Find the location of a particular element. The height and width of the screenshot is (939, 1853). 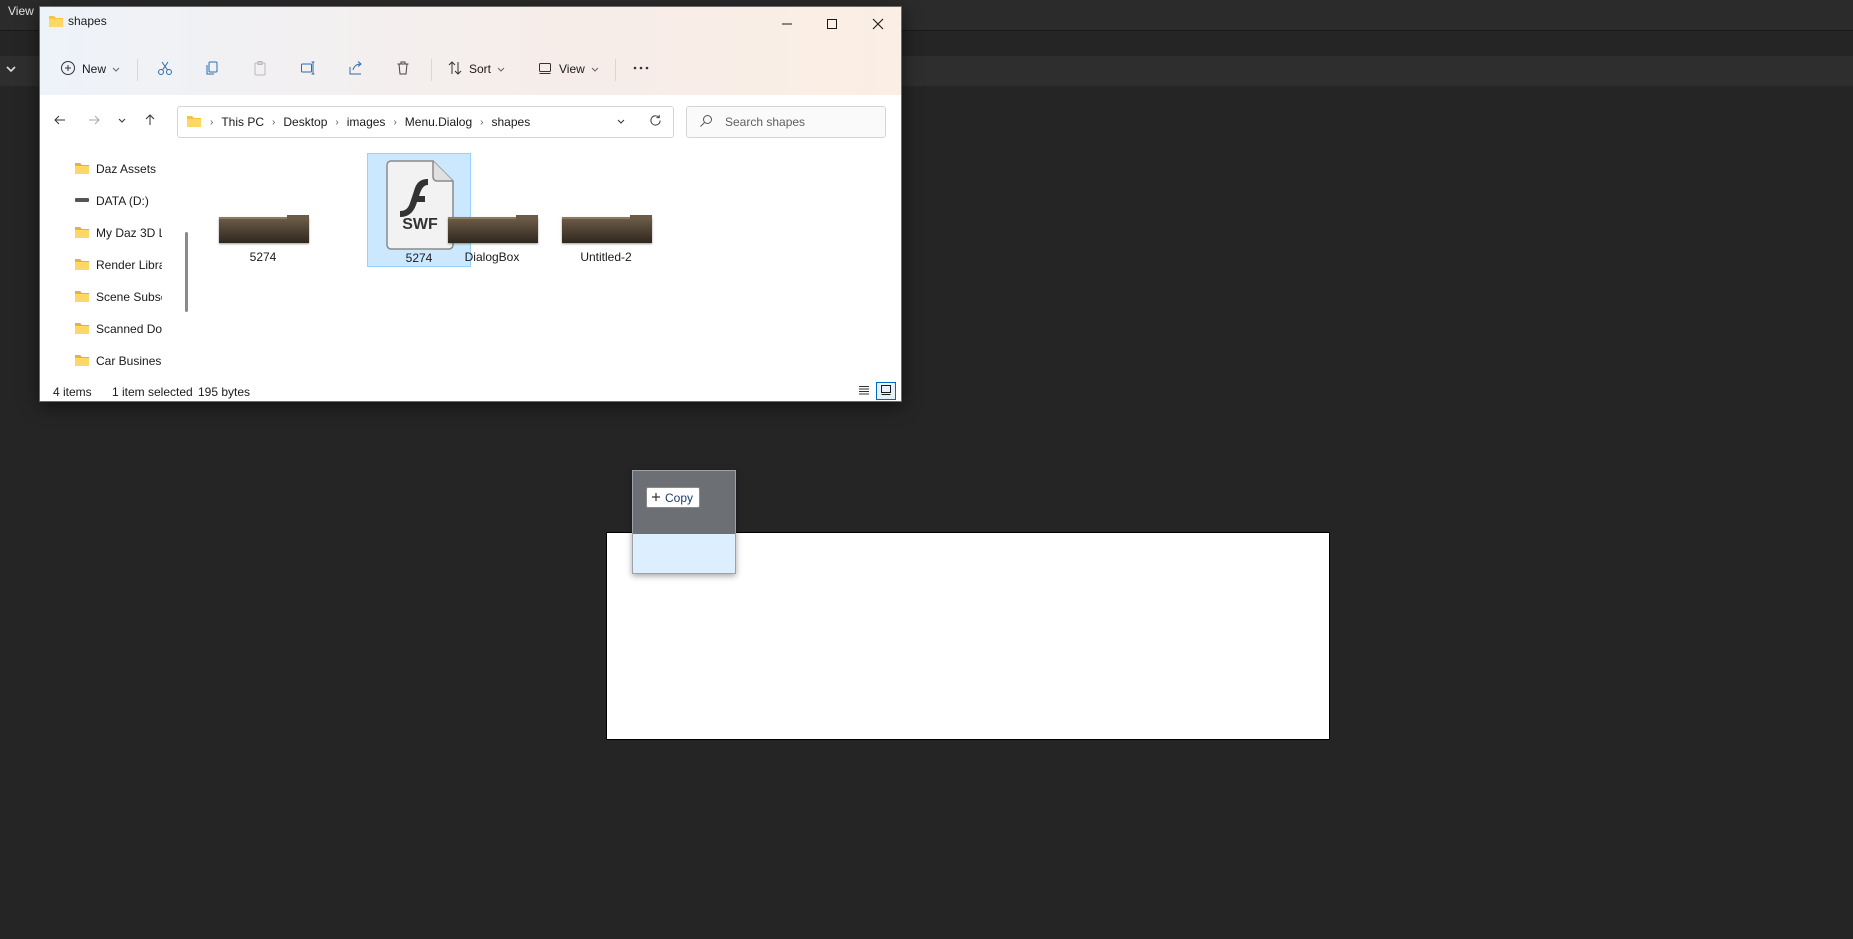

file-name: 5274 is located at coordinates (263, 257).